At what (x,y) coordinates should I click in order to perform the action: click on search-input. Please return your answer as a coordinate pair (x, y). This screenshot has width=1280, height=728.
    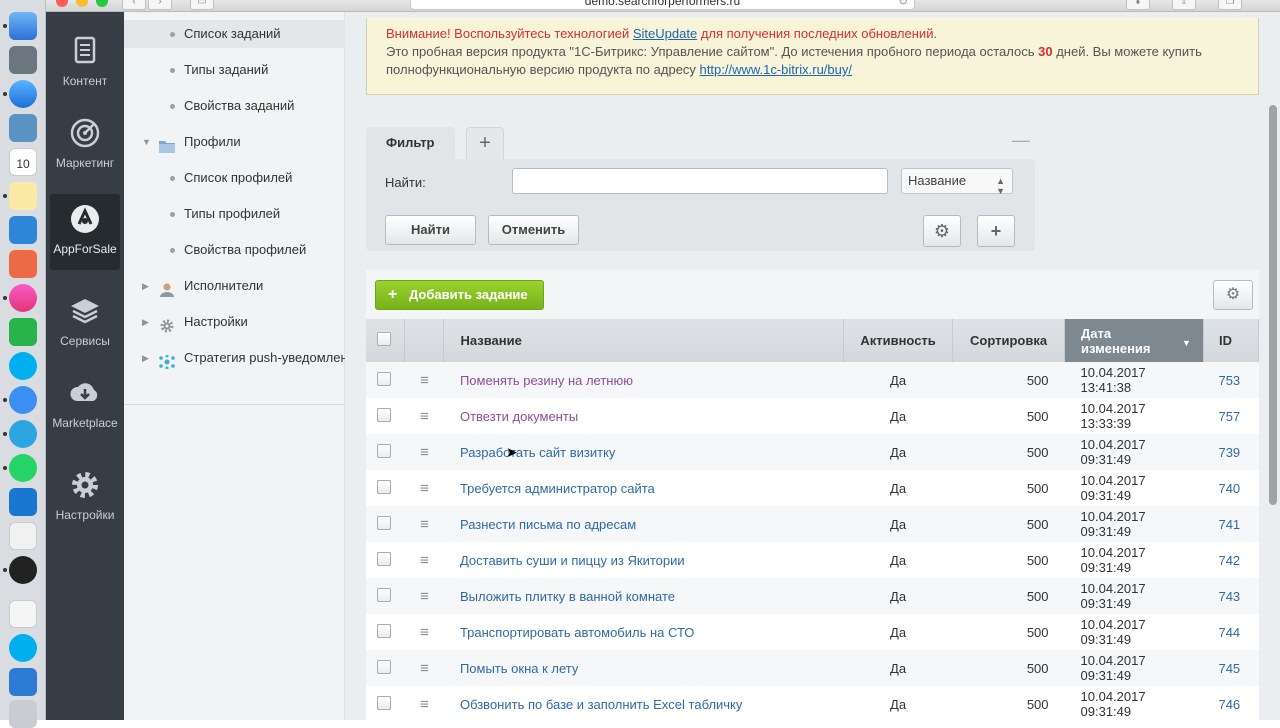
    Looking at the image, I should click on (700, 181).